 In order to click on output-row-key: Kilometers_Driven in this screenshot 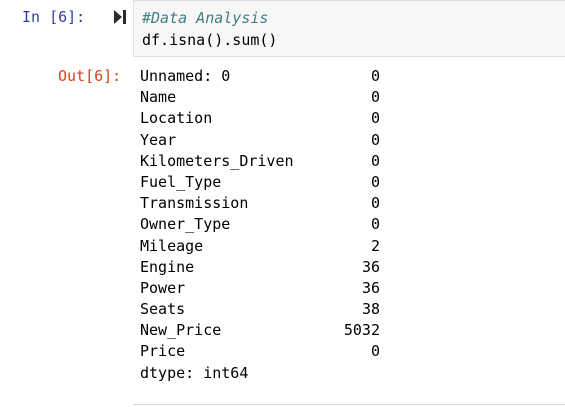, I will do `click(217, 160)`.